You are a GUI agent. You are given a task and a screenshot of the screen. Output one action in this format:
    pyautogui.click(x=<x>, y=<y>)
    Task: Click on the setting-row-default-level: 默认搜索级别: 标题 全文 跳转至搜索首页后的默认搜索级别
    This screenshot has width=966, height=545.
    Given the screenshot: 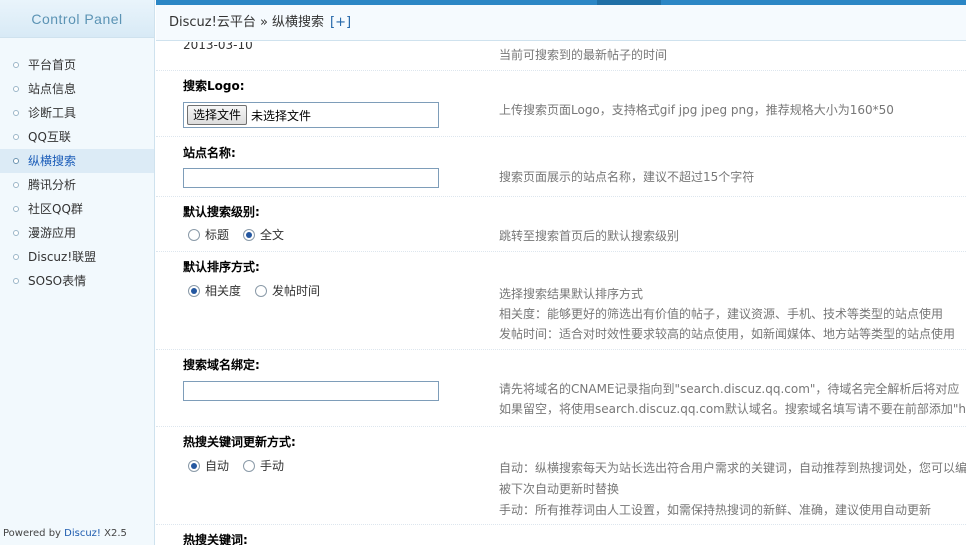 What is the action you would take?
    pyautogui.click(x=561, y=224)
    